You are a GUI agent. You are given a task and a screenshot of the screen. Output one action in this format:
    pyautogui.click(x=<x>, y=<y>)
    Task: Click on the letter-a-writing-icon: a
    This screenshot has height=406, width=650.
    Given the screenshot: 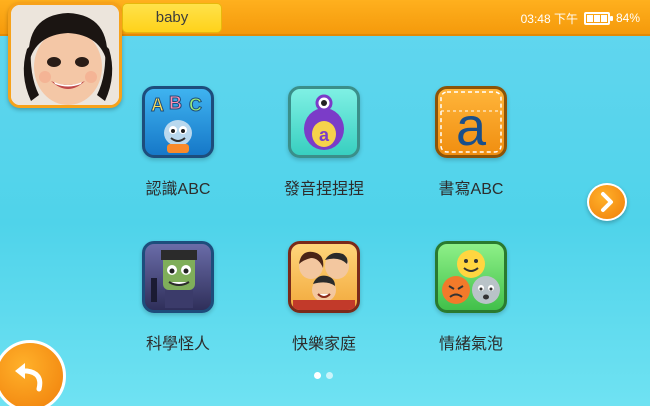 What is the action you would take?
    pyautogui.click(x=471, y=122)
    